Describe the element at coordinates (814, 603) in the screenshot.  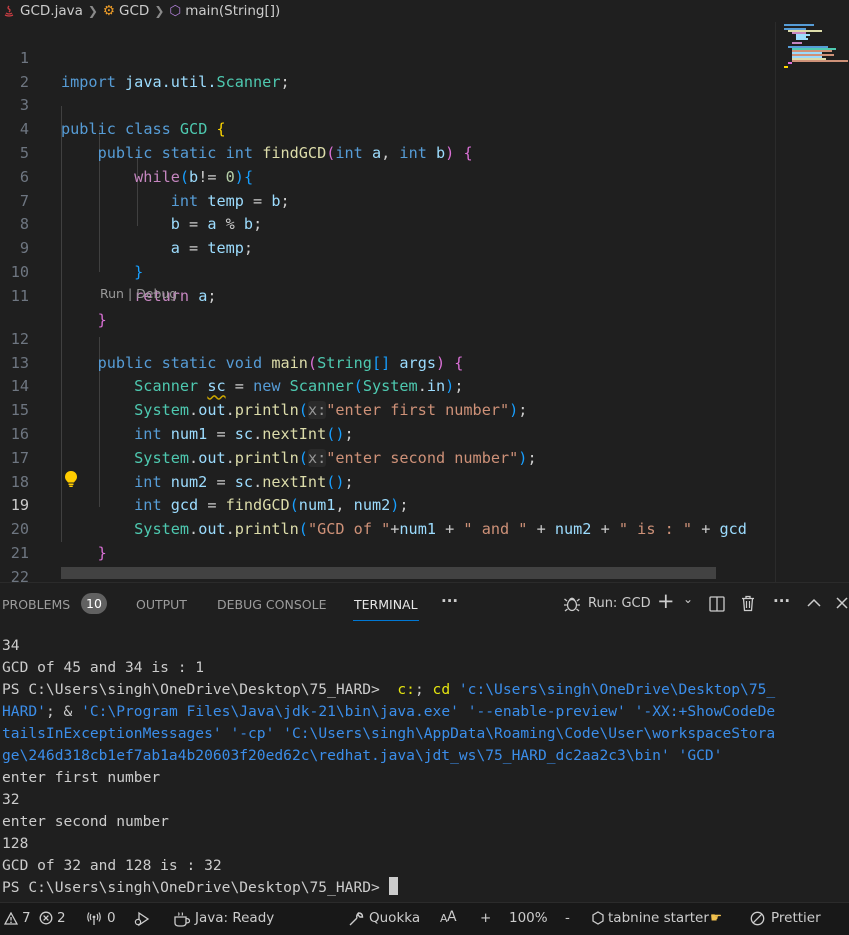
I see `chevron-up-icon` at that location.